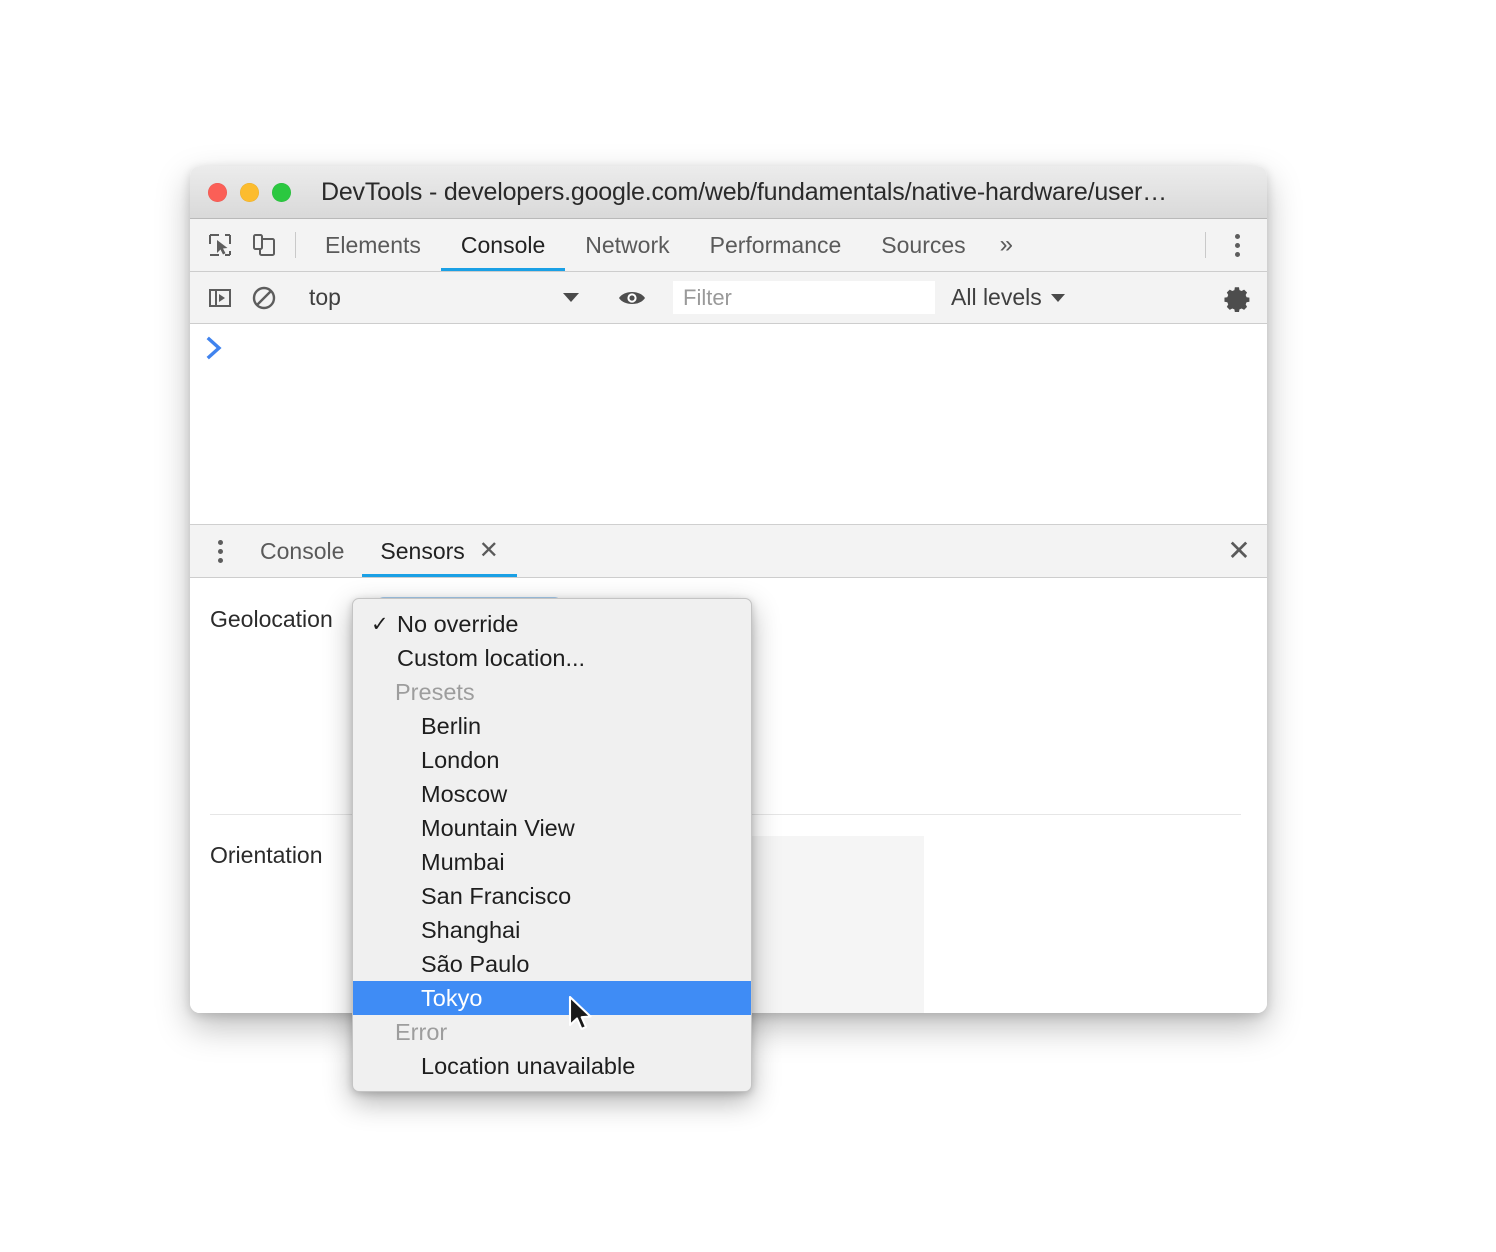 Image resolution: width=1496 pixels, height=1252 pixels. I want to click on minimize-window-button, so click(249, 192).